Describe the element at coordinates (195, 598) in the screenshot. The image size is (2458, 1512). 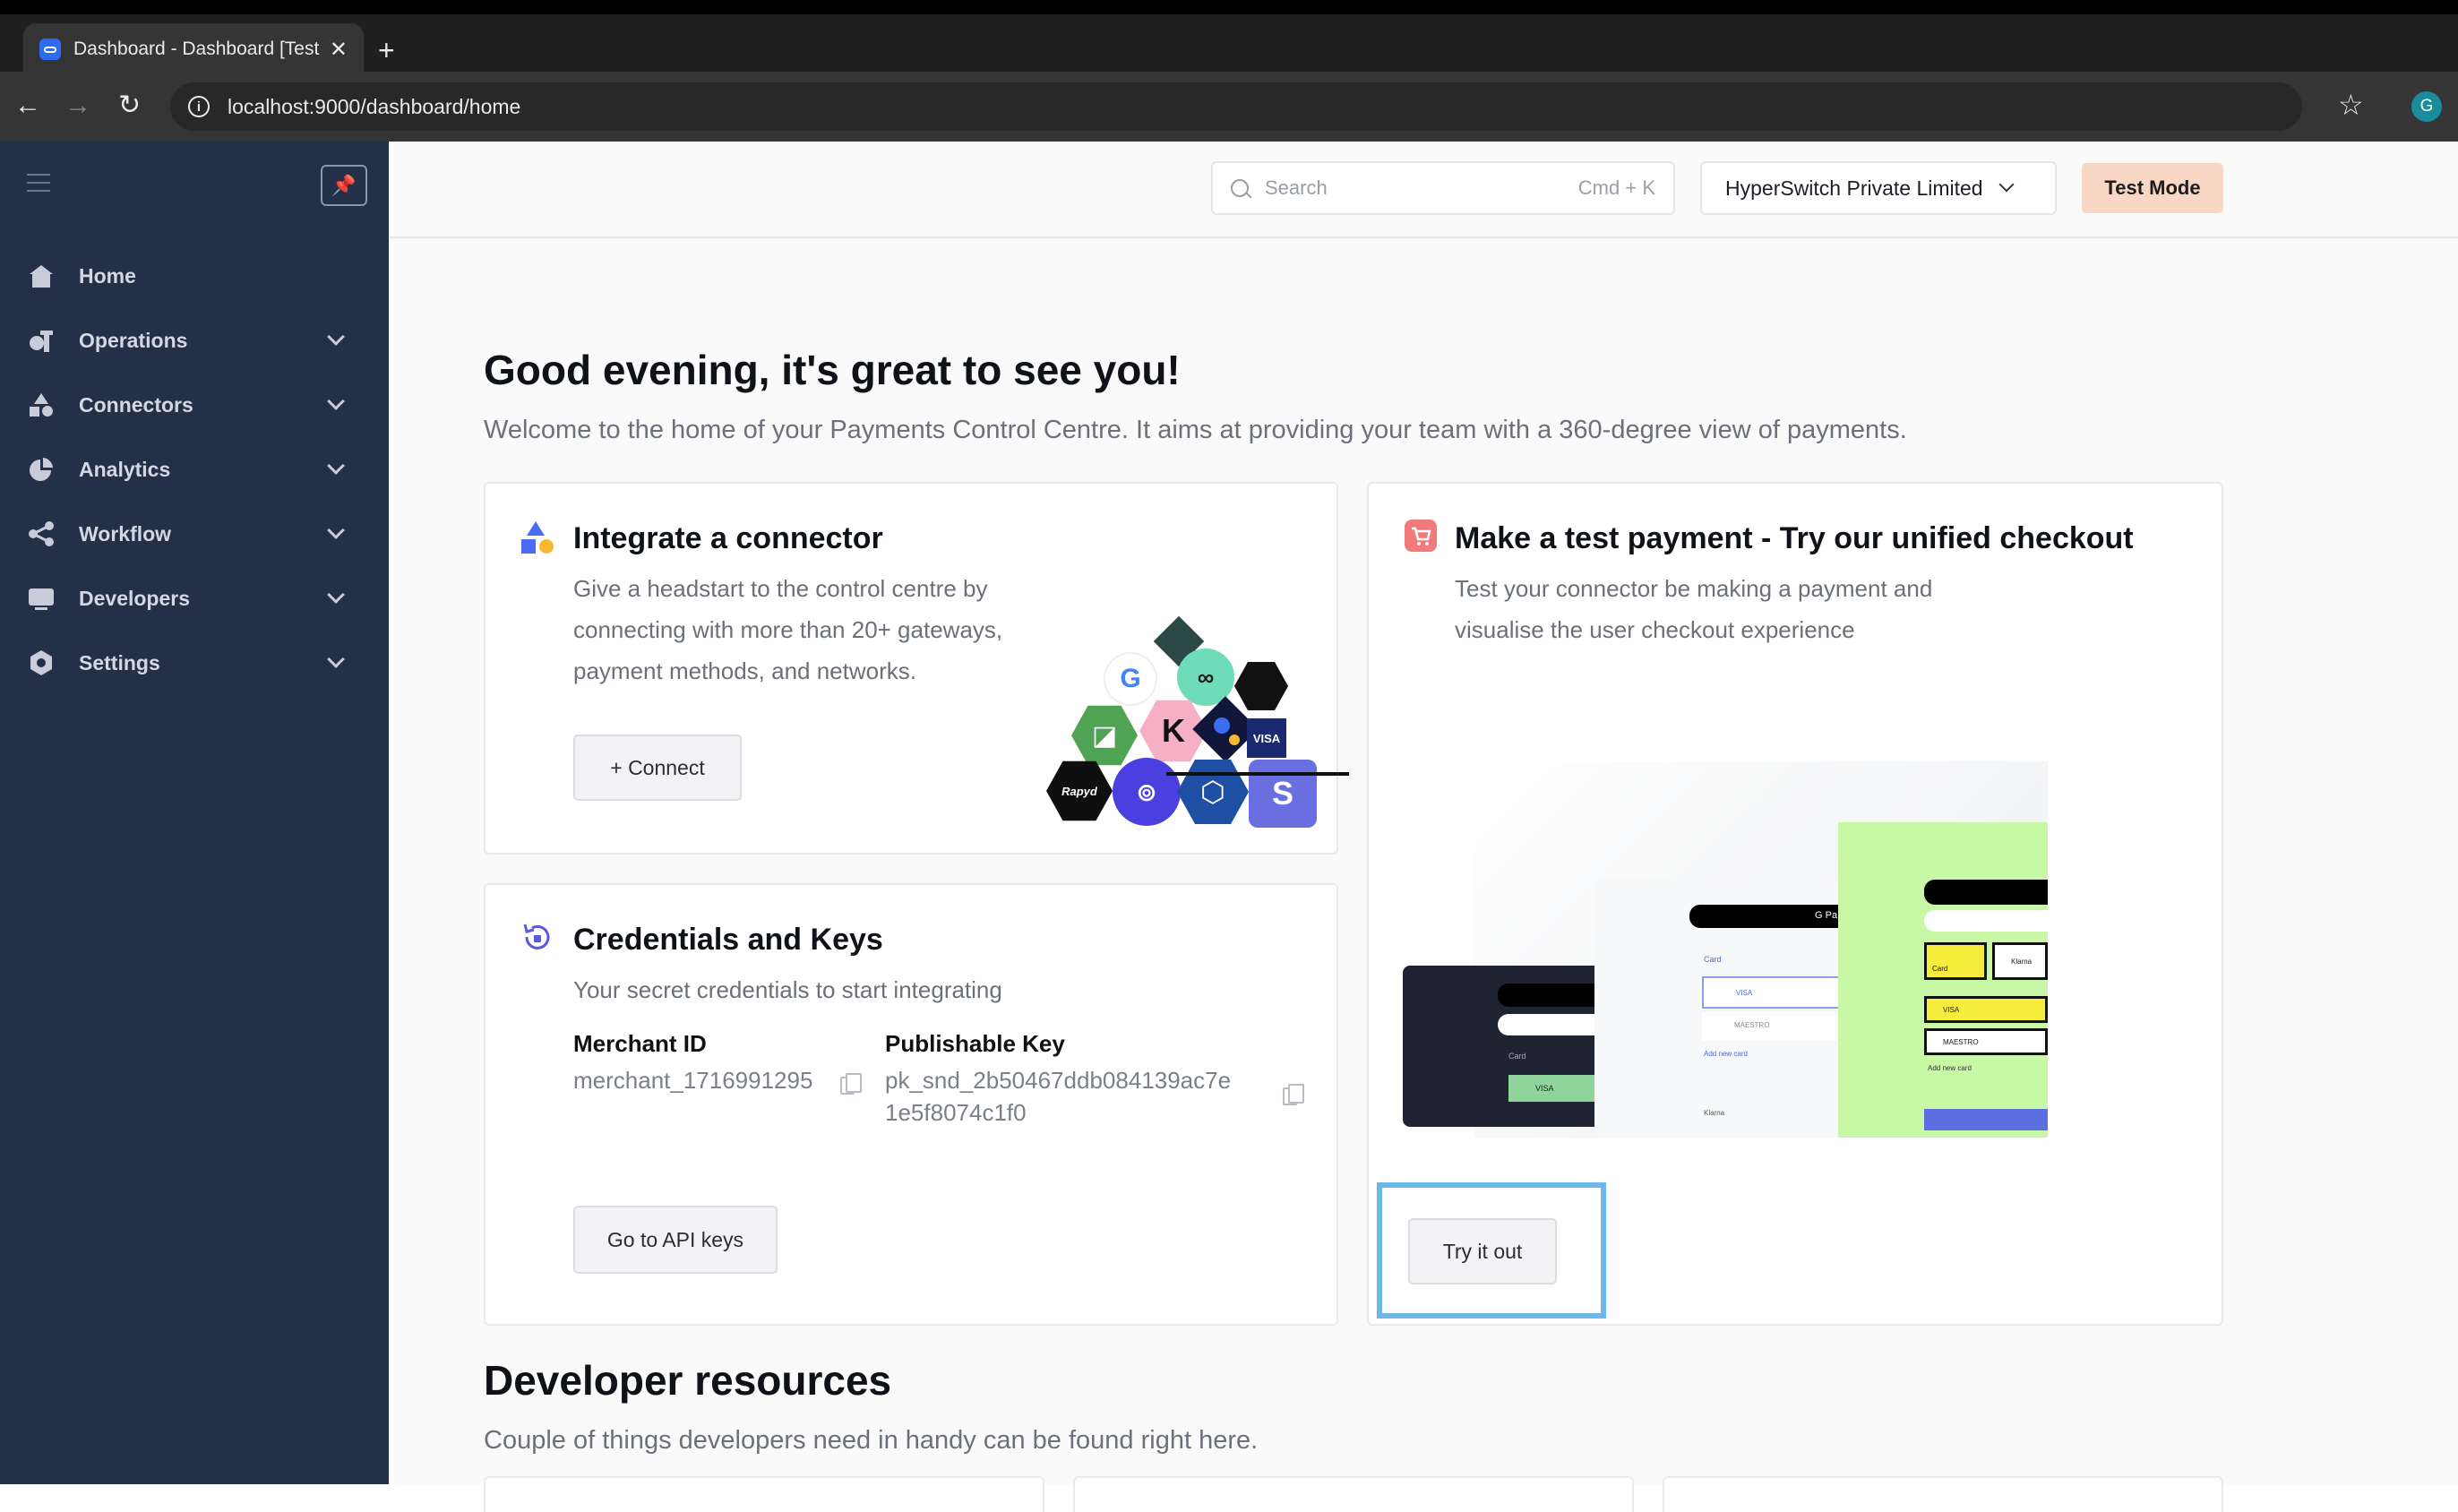
I see `sidebar-item-developers: Developers` at that location.